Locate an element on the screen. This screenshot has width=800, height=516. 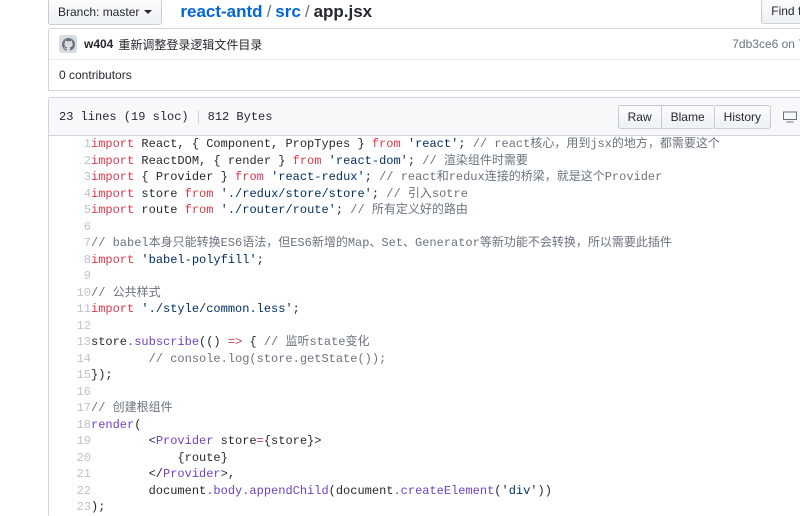
line-number: 9 is located at coordinates (70, 276).